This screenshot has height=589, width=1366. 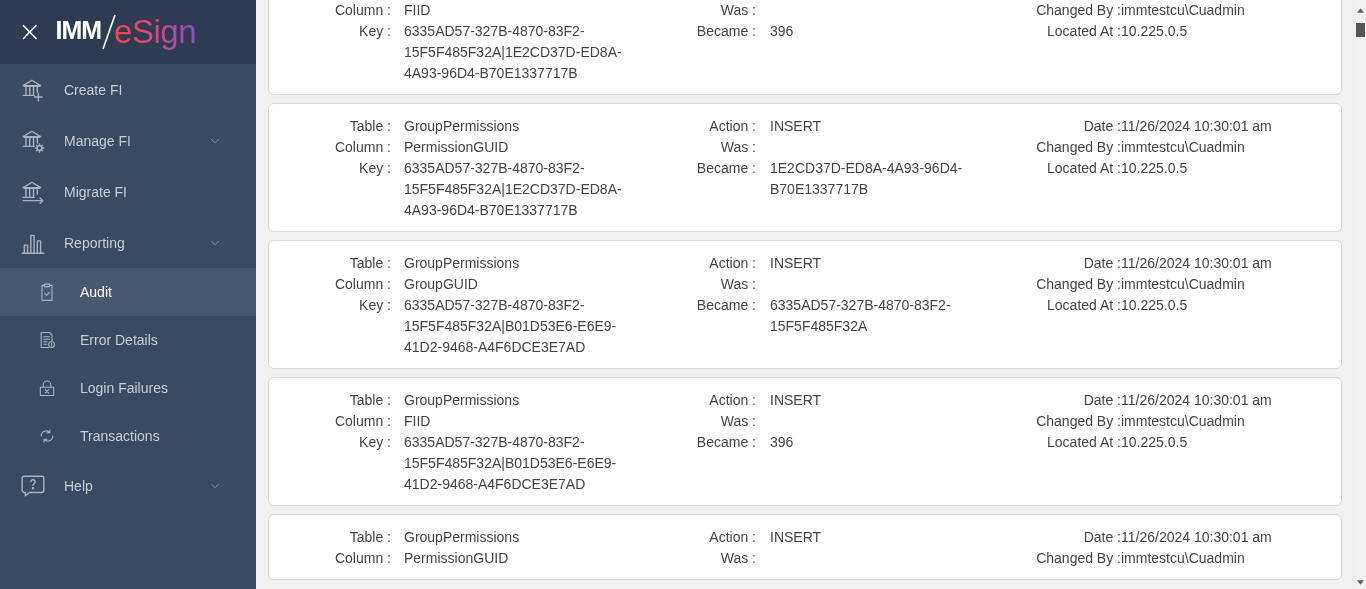 What do you see at coordinates (1360, 30) in the screenshot?
I see `scrollbar-thumb` at bounding box center [1360, 30].